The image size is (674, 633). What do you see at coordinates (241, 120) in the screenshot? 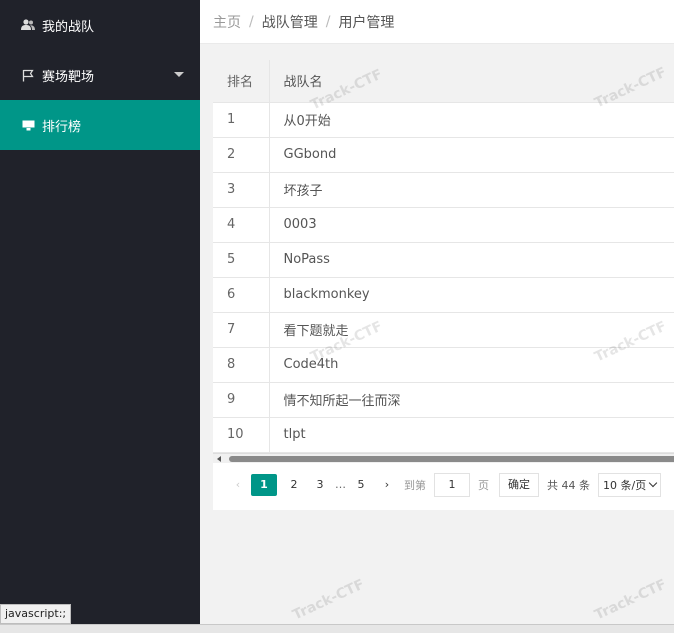
I see `rank-cell: 1` at bounding box center [241, 120].